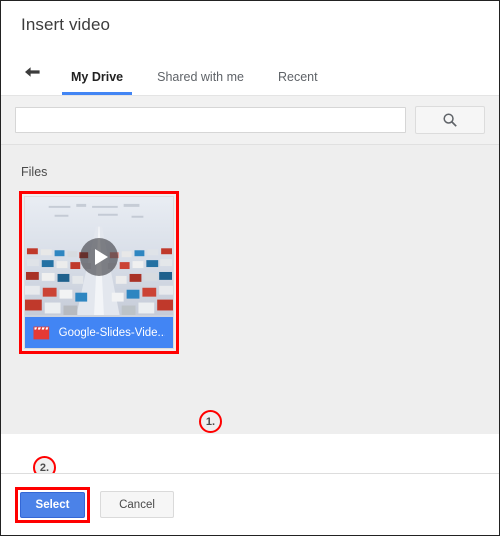  I want to click on search-bar, so click(250, 120).